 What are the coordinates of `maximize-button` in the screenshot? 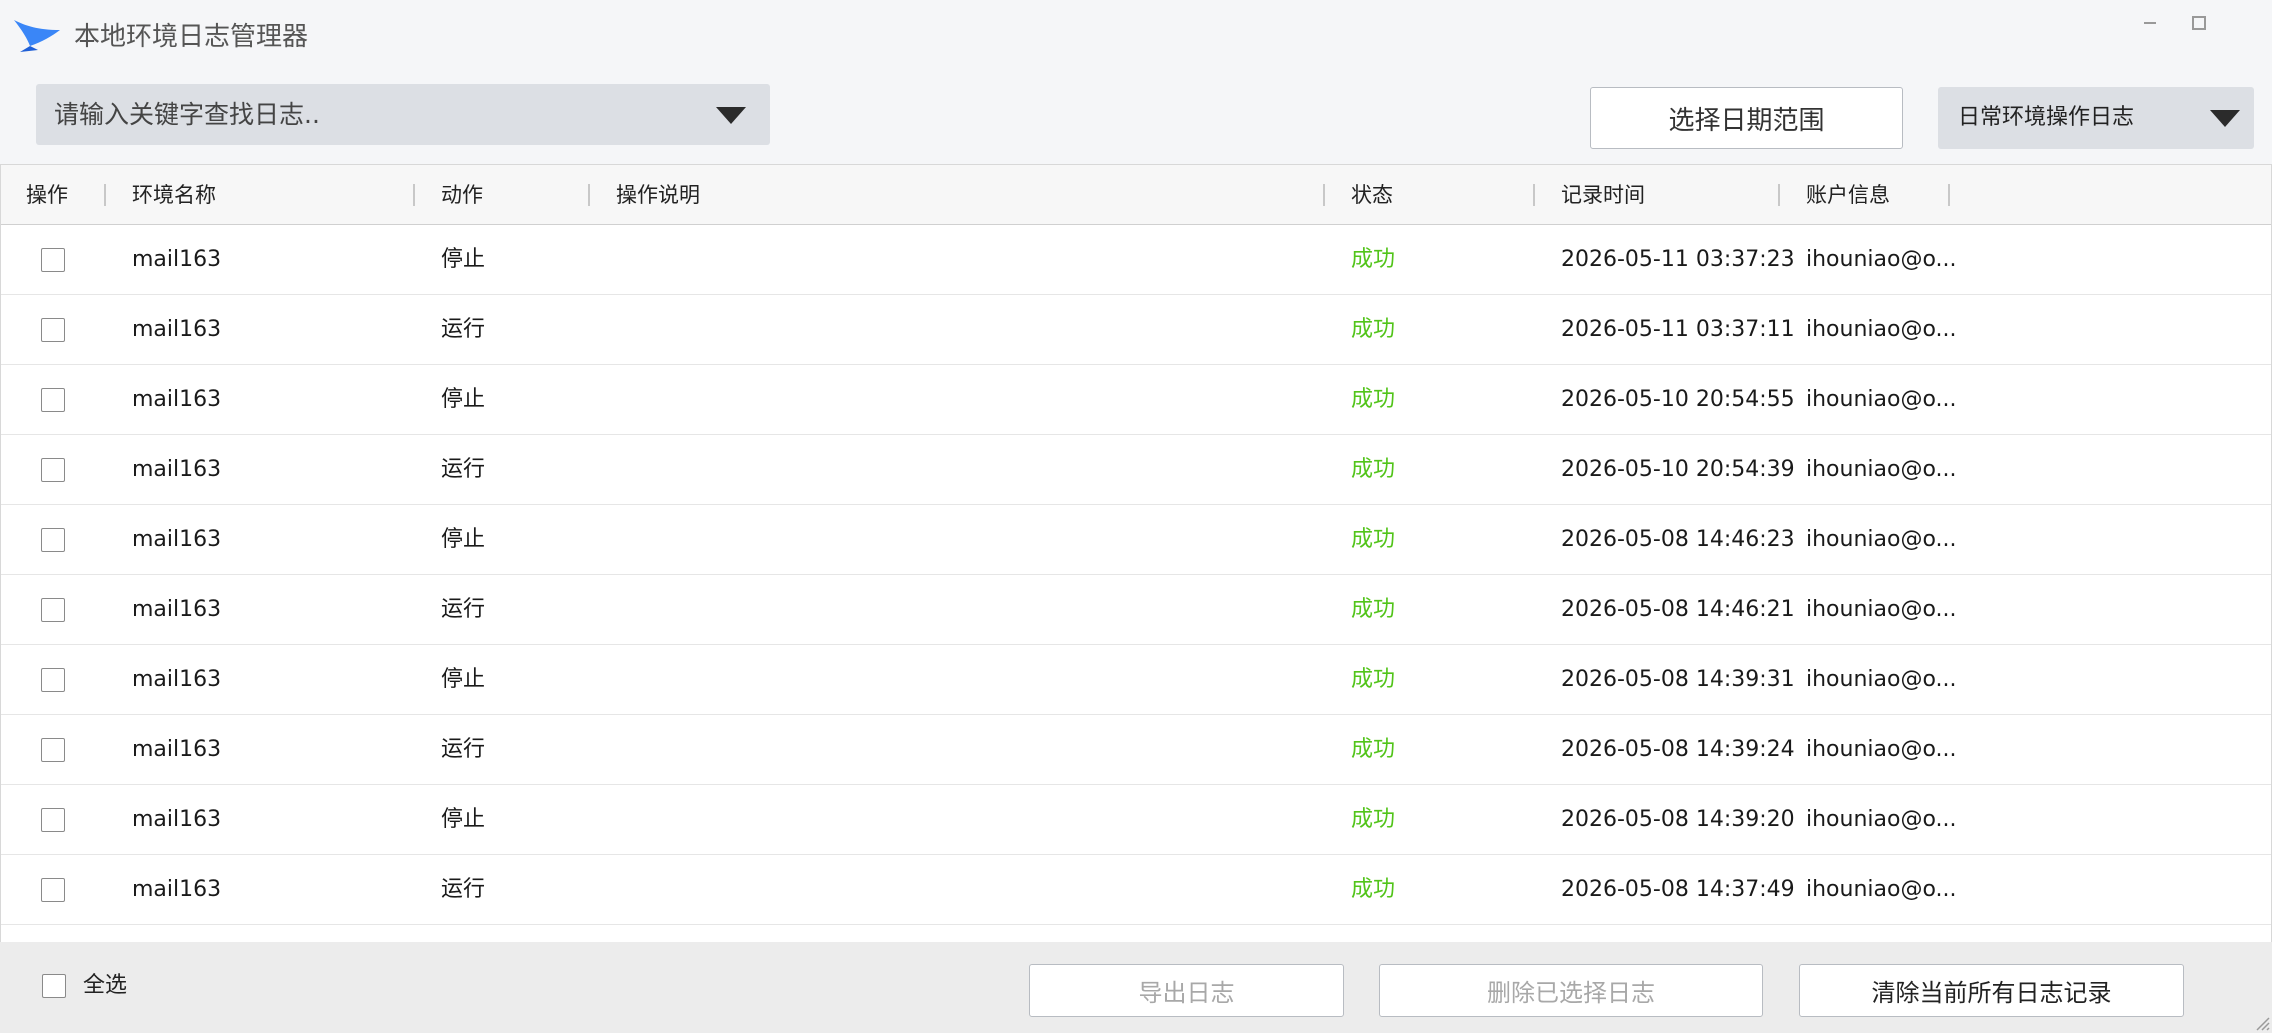 It's located at (2199, 23).